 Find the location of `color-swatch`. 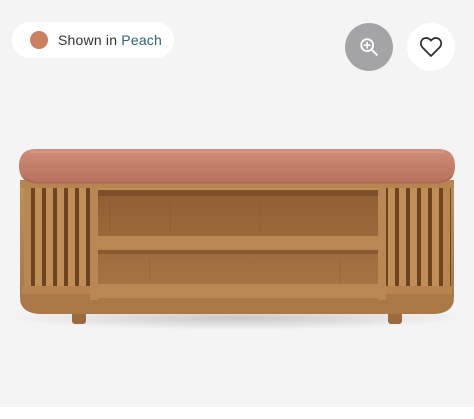

color-swatch is located at coordinates (39, 40).